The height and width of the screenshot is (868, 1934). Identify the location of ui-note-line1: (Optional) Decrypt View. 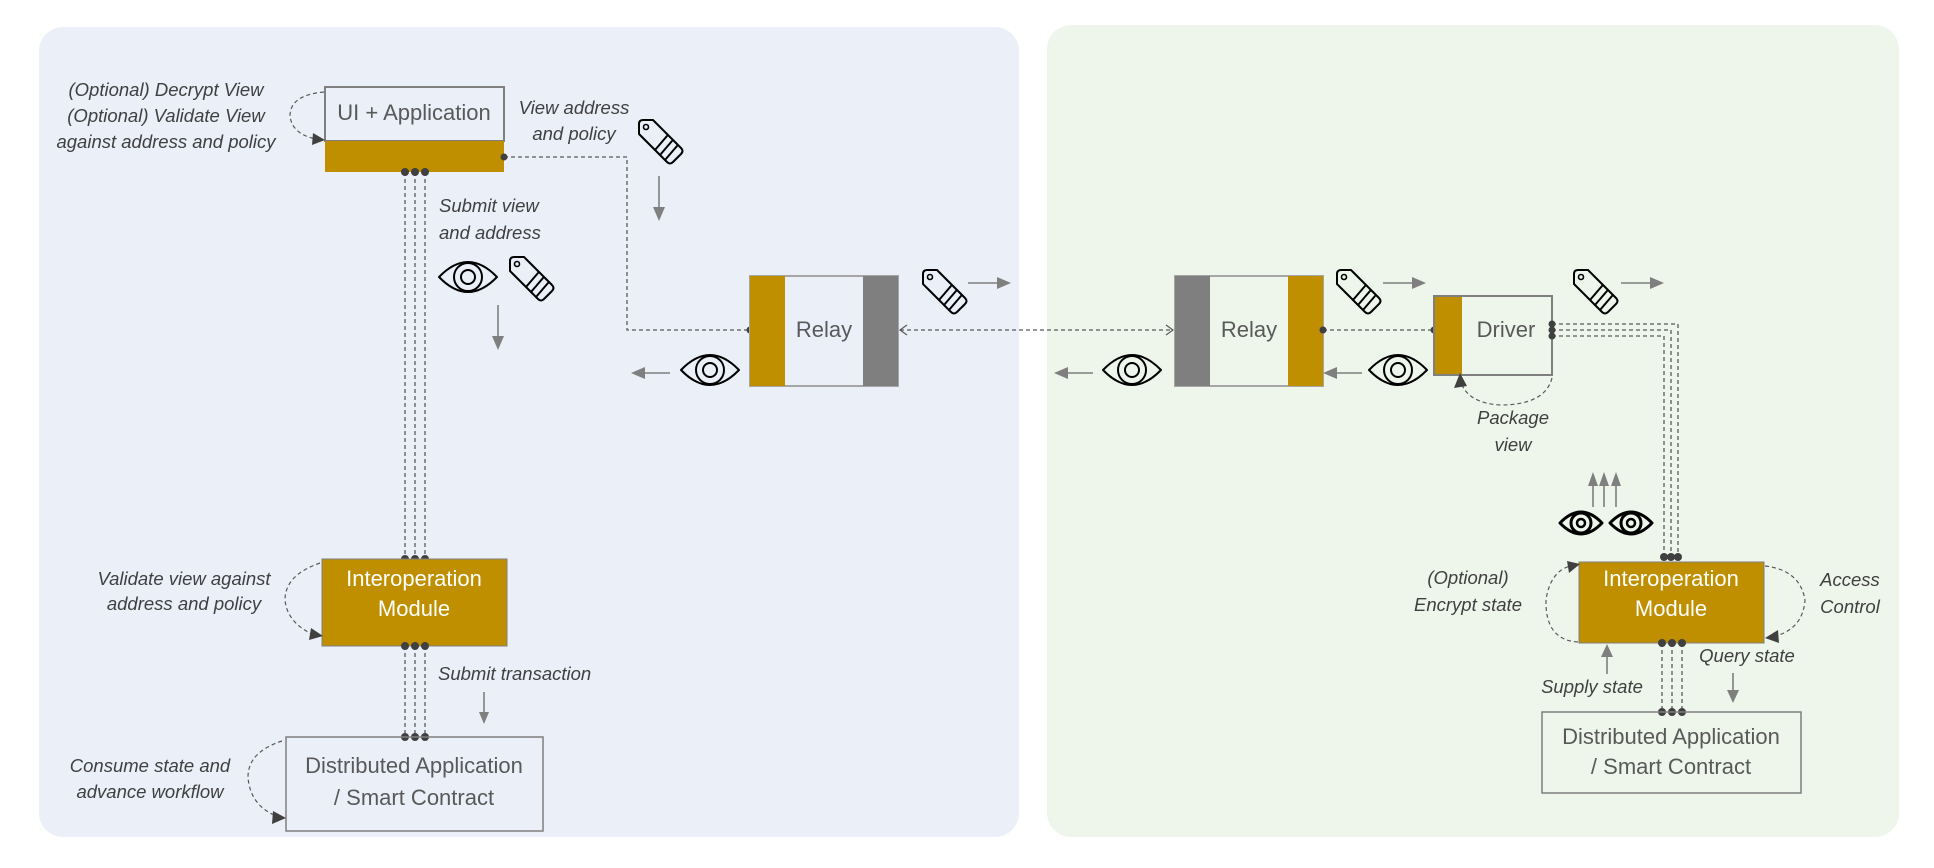
(166, 89).